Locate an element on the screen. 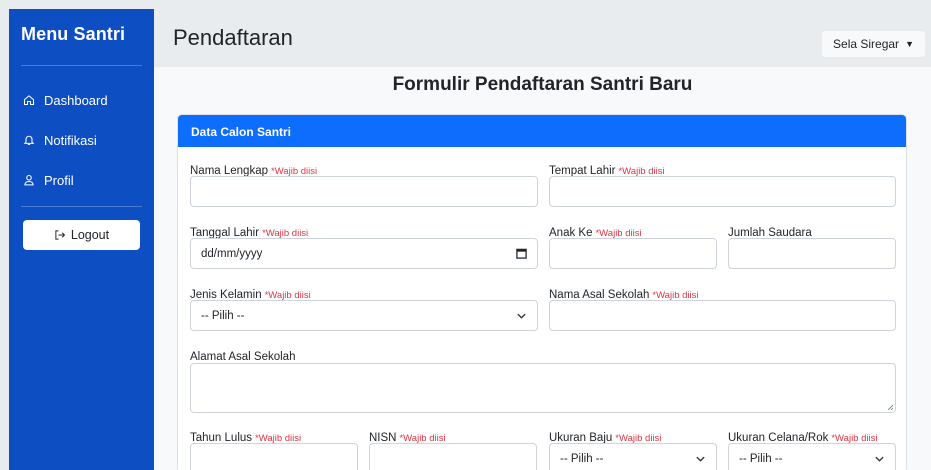 The width and height of the screenshot is (931, 470). user-name: Sela Siregar is located at coordinates (866, 44).